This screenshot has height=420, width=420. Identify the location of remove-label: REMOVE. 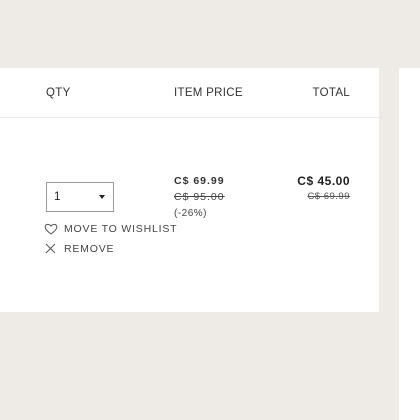
(89, 249).